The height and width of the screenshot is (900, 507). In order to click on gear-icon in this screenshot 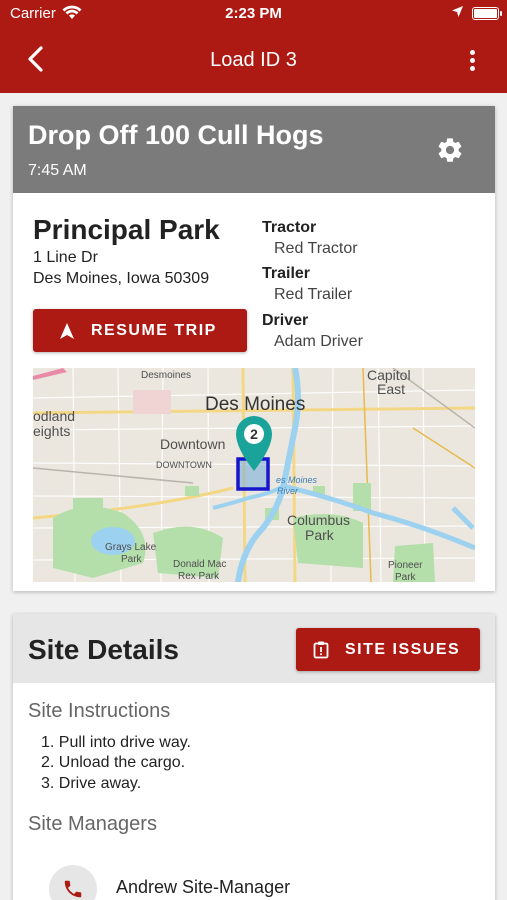, I will do `click(450, 150)`.